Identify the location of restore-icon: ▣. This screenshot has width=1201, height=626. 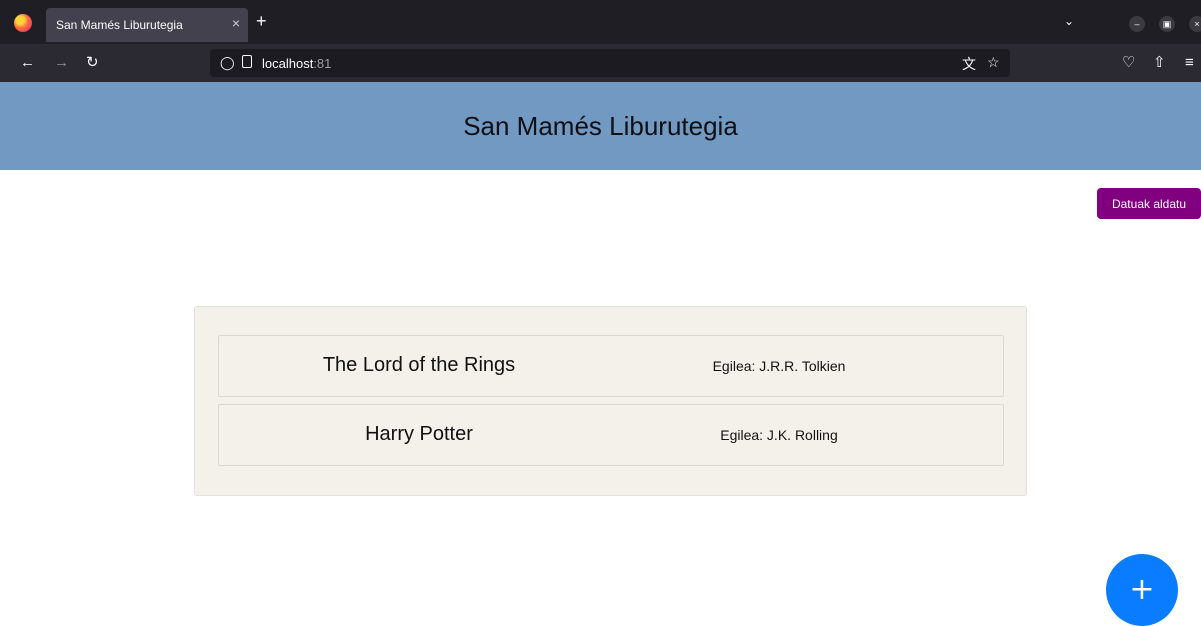
(1167, 24).